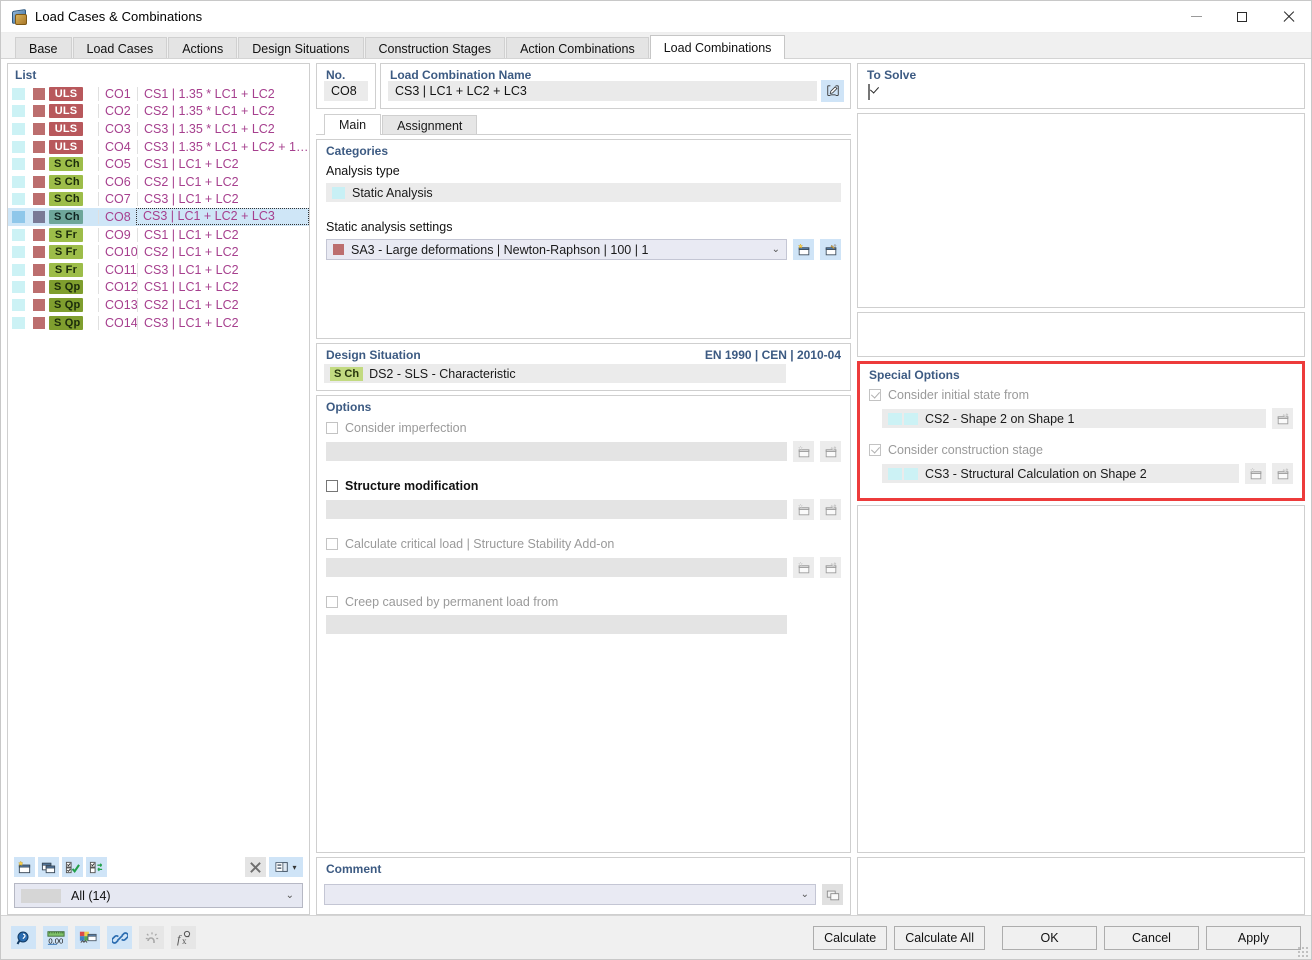  Describe the element at coordinates (286, 867) in the screenshot. I see `column-settings-button: ▾` at that location.